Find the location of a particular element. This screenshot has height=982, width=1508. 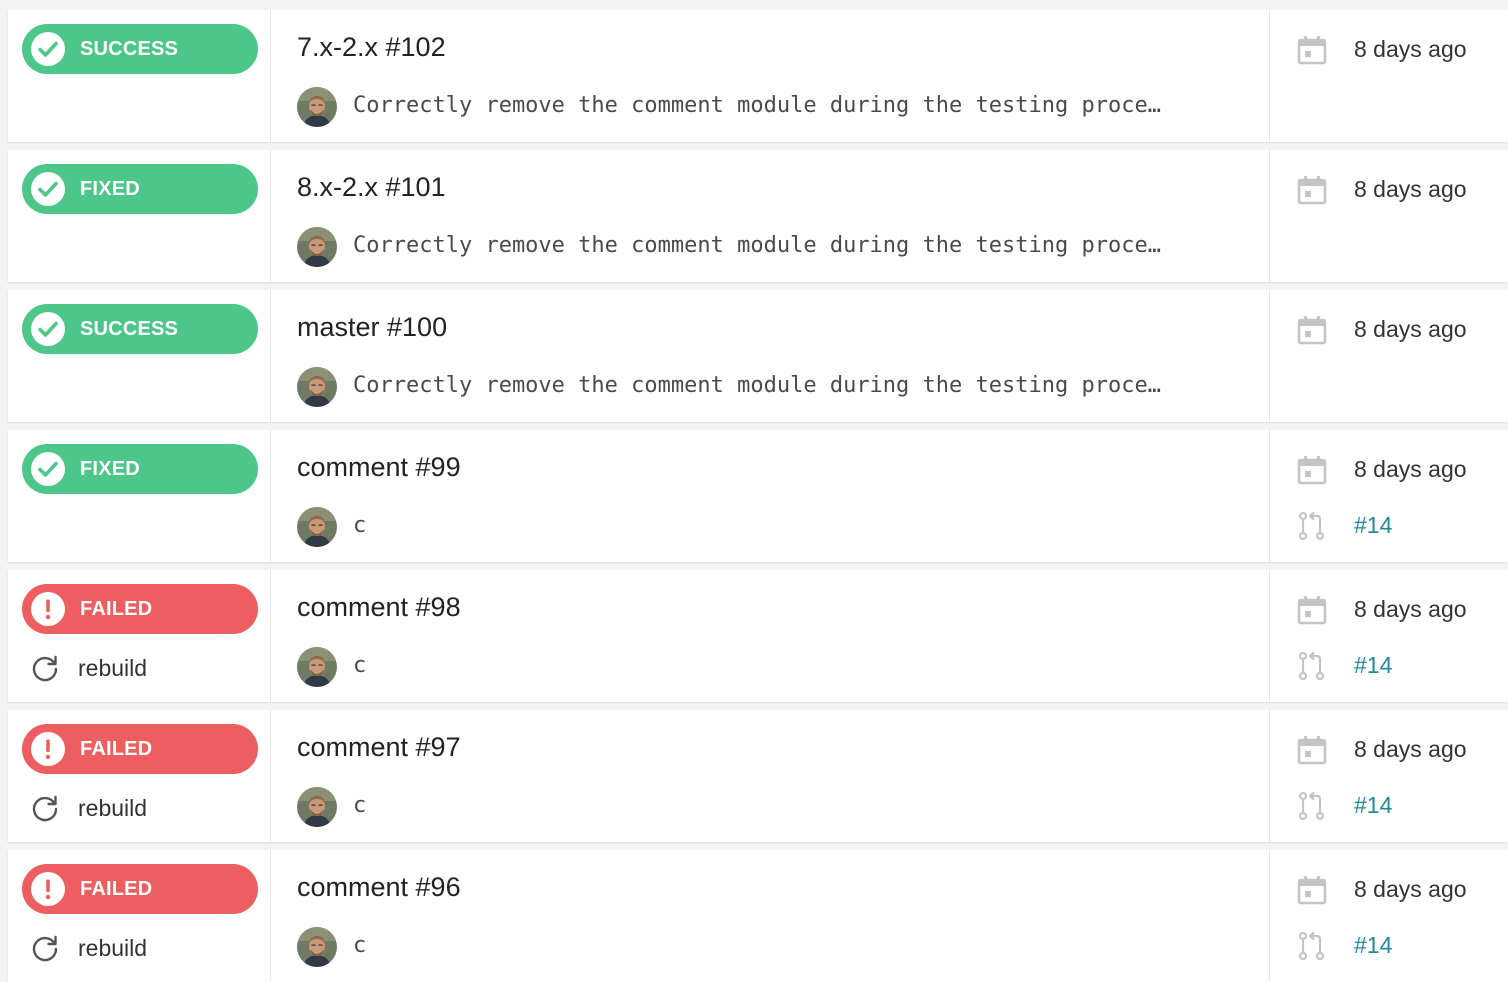

build-row: FAILED rebuild comment #98 c 8 days ago #14 is located at coordinates (758, 636).